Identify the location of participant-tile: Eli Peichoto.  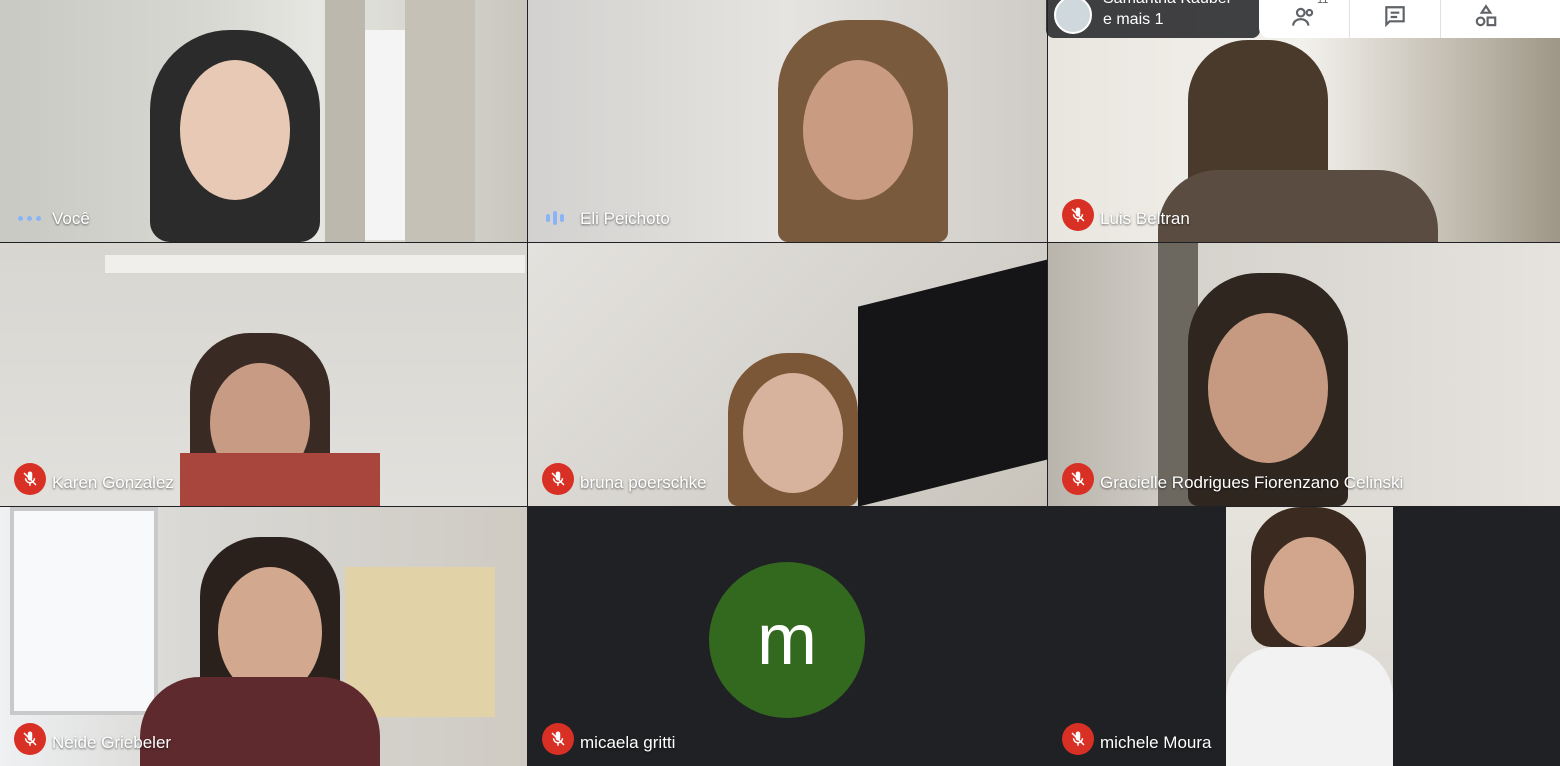
(787, 121).